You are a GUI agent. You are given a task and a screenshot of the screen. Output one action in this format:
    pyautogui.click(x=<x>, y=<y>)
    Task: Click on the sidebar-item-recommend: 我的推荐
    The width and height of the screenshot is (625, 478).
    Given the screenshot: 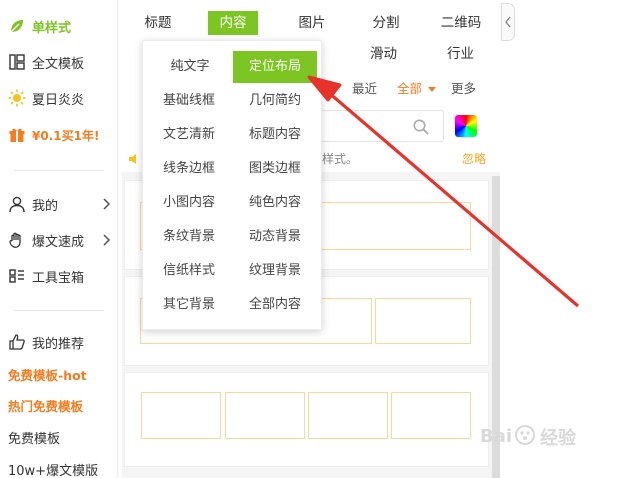 What is the action you would take?
    pyautogui.click(x=46, y=342)
    